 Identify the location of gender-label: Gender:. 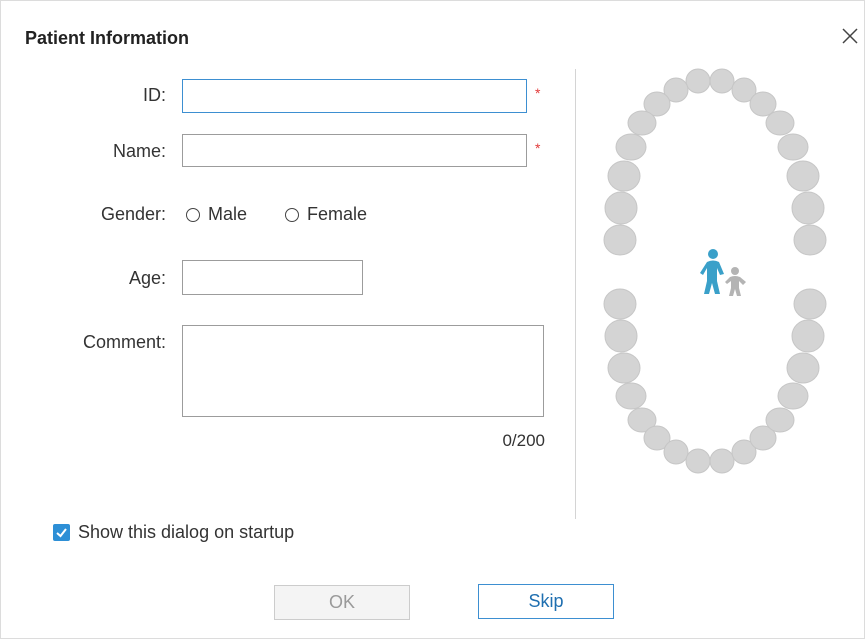
(133, 214).